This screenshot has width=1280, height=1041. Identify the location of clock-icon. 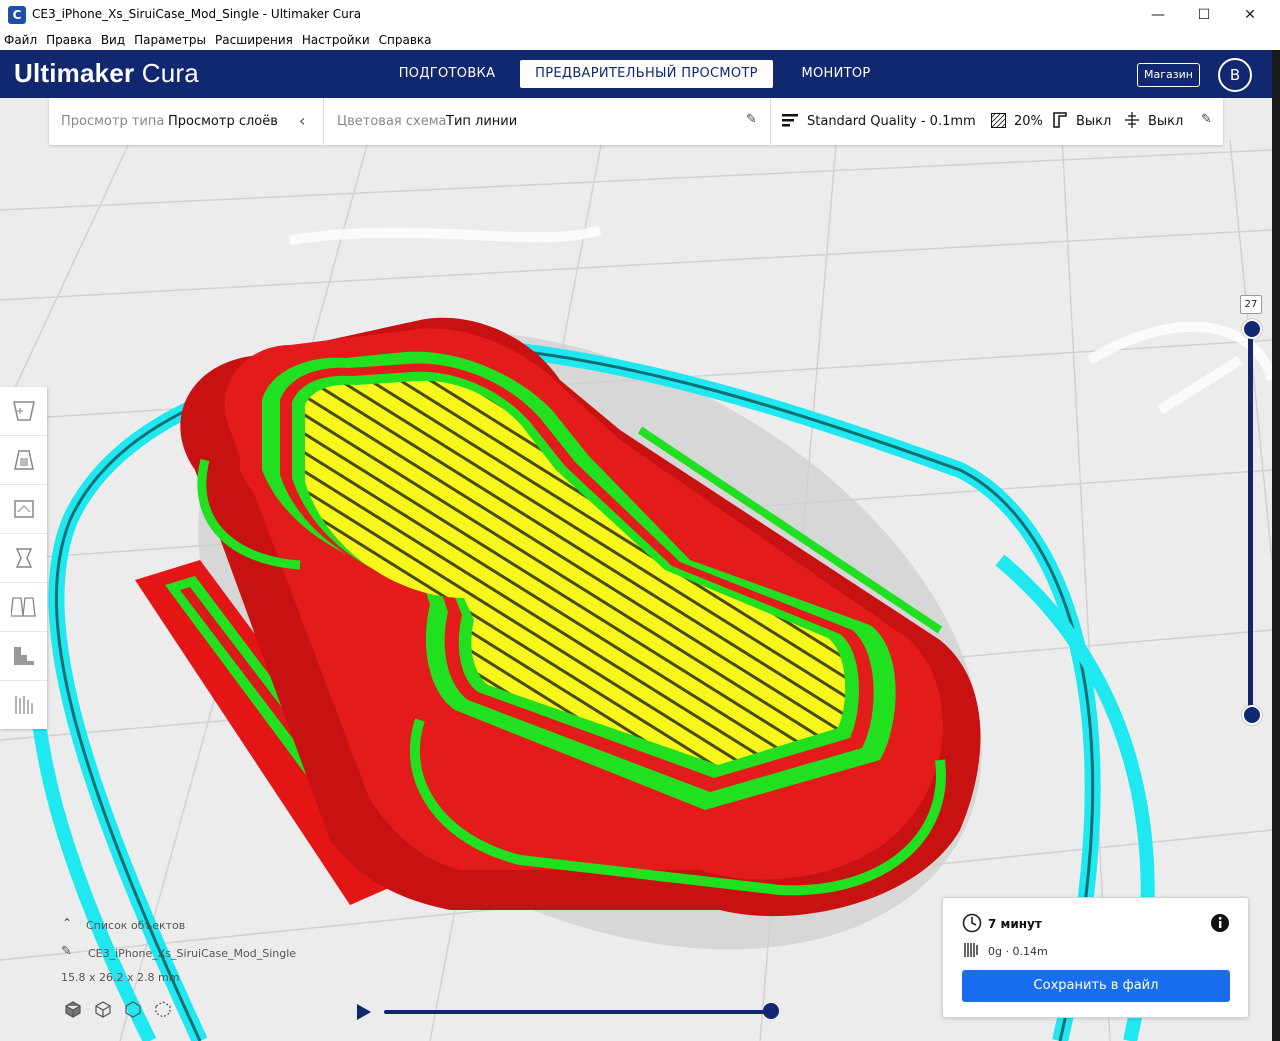
(972, 923).